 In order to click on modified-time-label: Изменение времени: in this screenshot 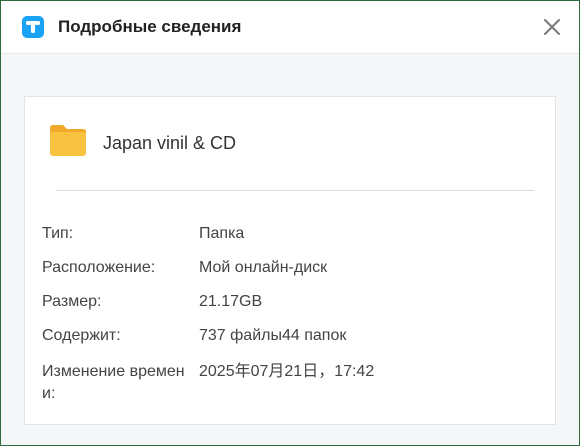, I will do `click(113, 382)`.